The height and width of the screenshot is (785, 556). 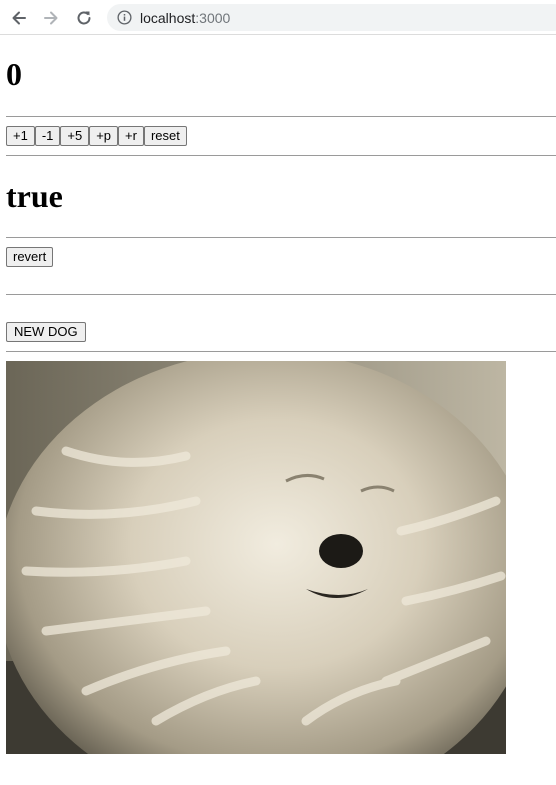 What do you see at coordinates (213, 17) in the screenshot?
I see `url-port: :3000` at bounding box center [213, 17].